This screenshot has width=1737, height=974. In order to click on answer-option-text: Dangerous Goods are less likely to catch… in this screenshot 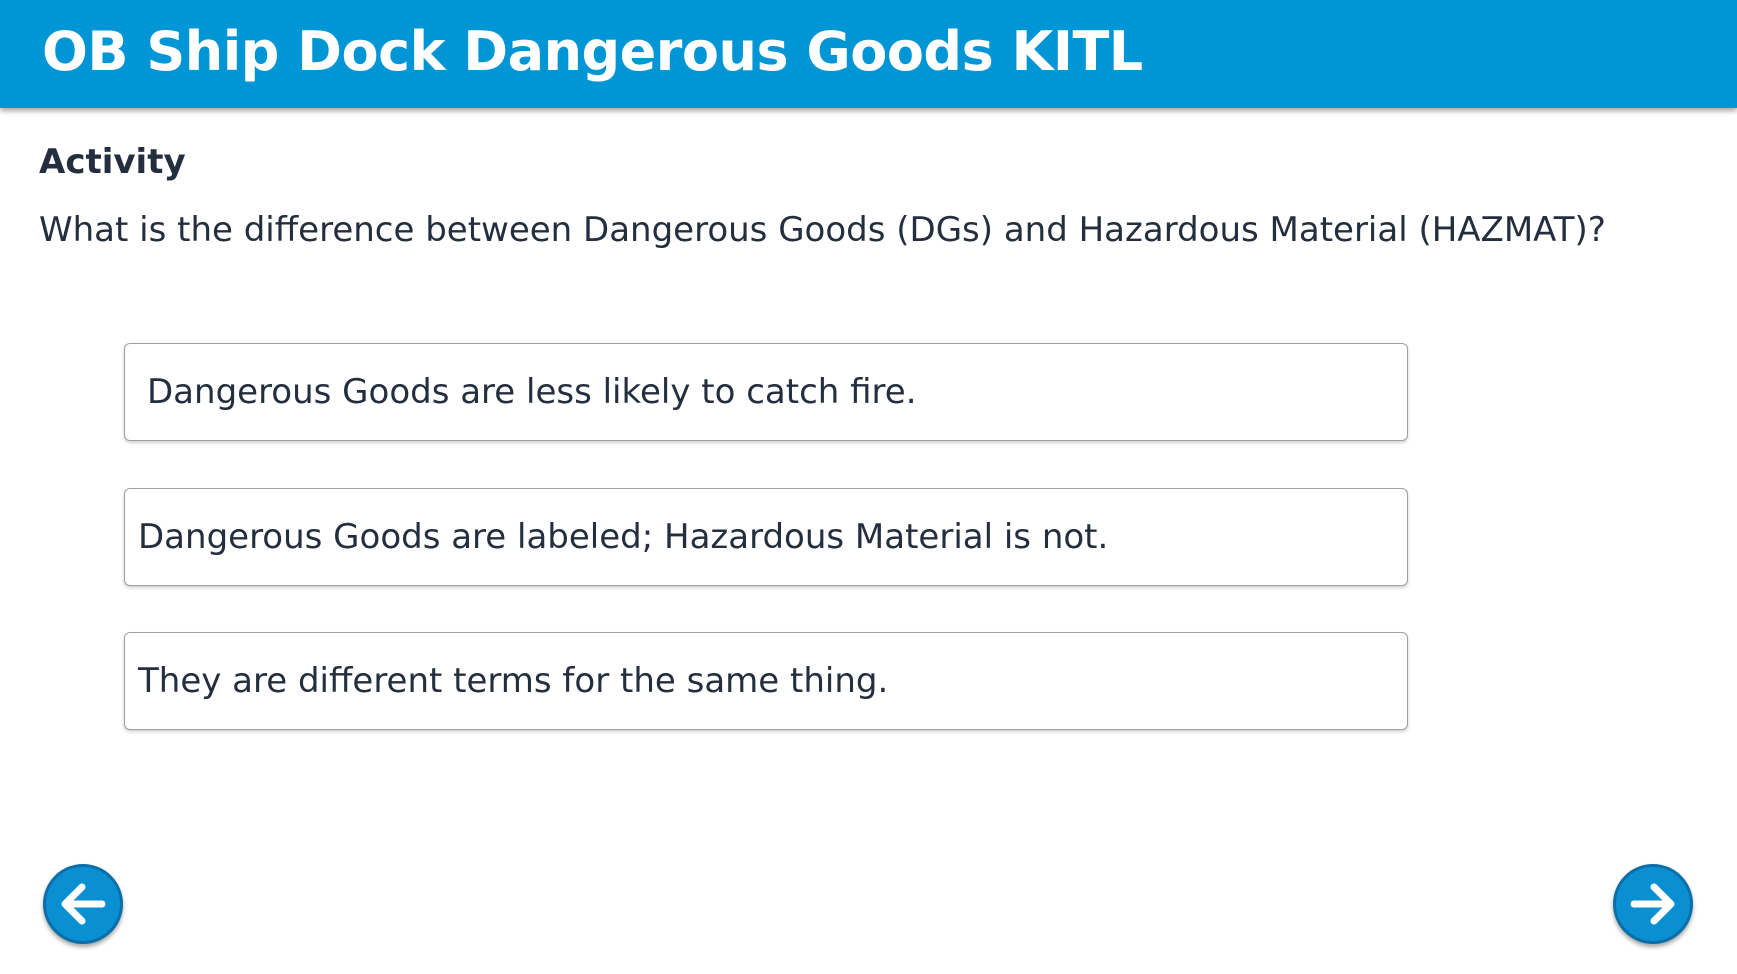, I will do `click(532, 392)`.